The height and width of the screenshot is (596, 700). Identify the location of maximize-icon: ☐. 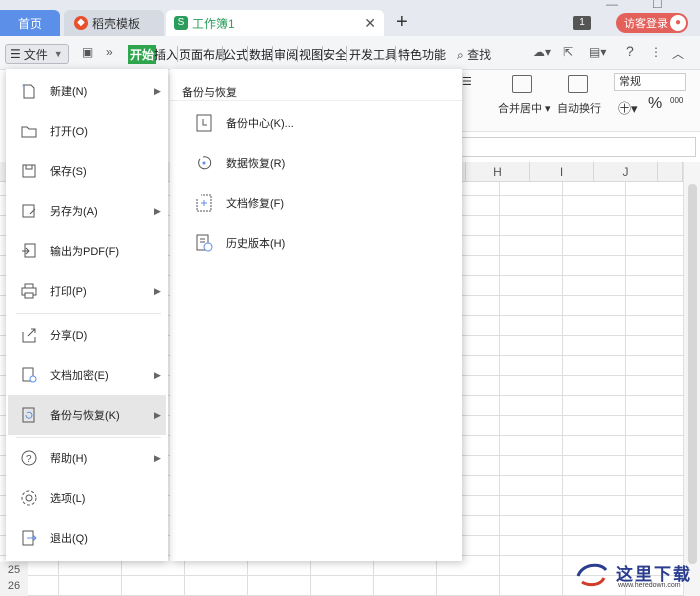
(657, 5).